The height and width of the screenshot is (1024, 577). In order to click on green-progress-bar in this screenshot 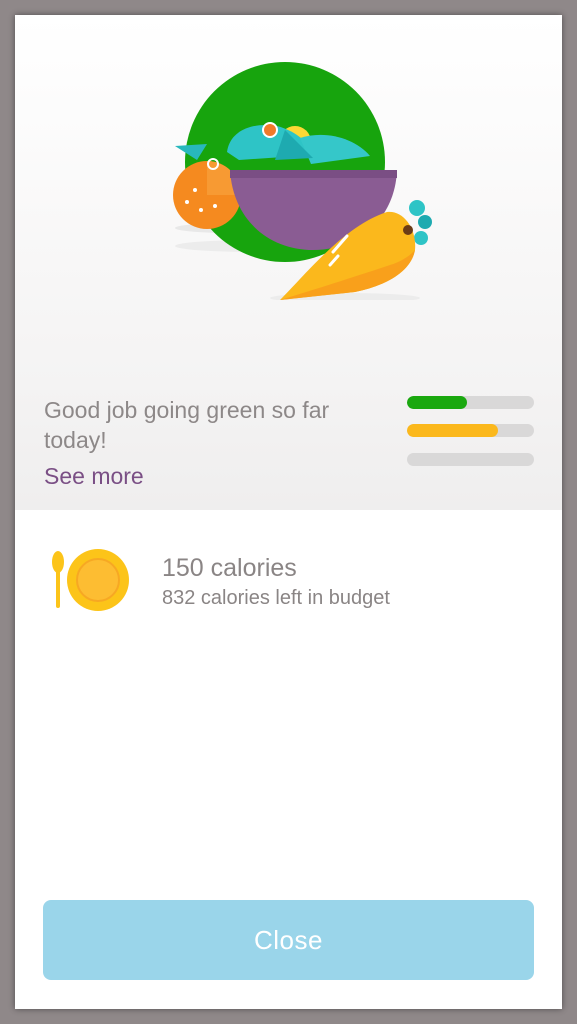, I will do `click(470, 402)`.